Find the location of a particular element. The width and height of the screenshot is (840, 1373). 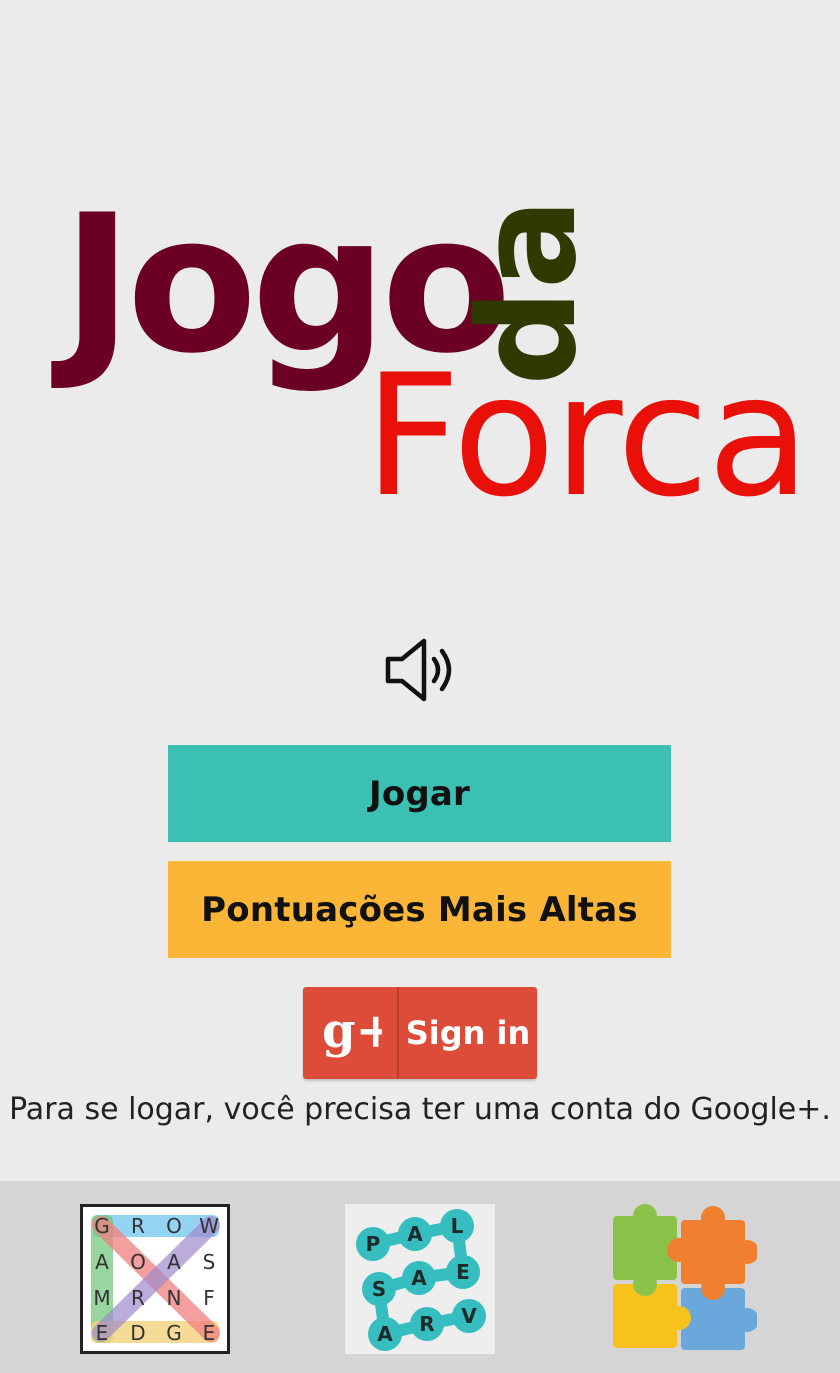

word-connect-app-icon: P A L S A E A R V is located at coordinates (421, 1280).